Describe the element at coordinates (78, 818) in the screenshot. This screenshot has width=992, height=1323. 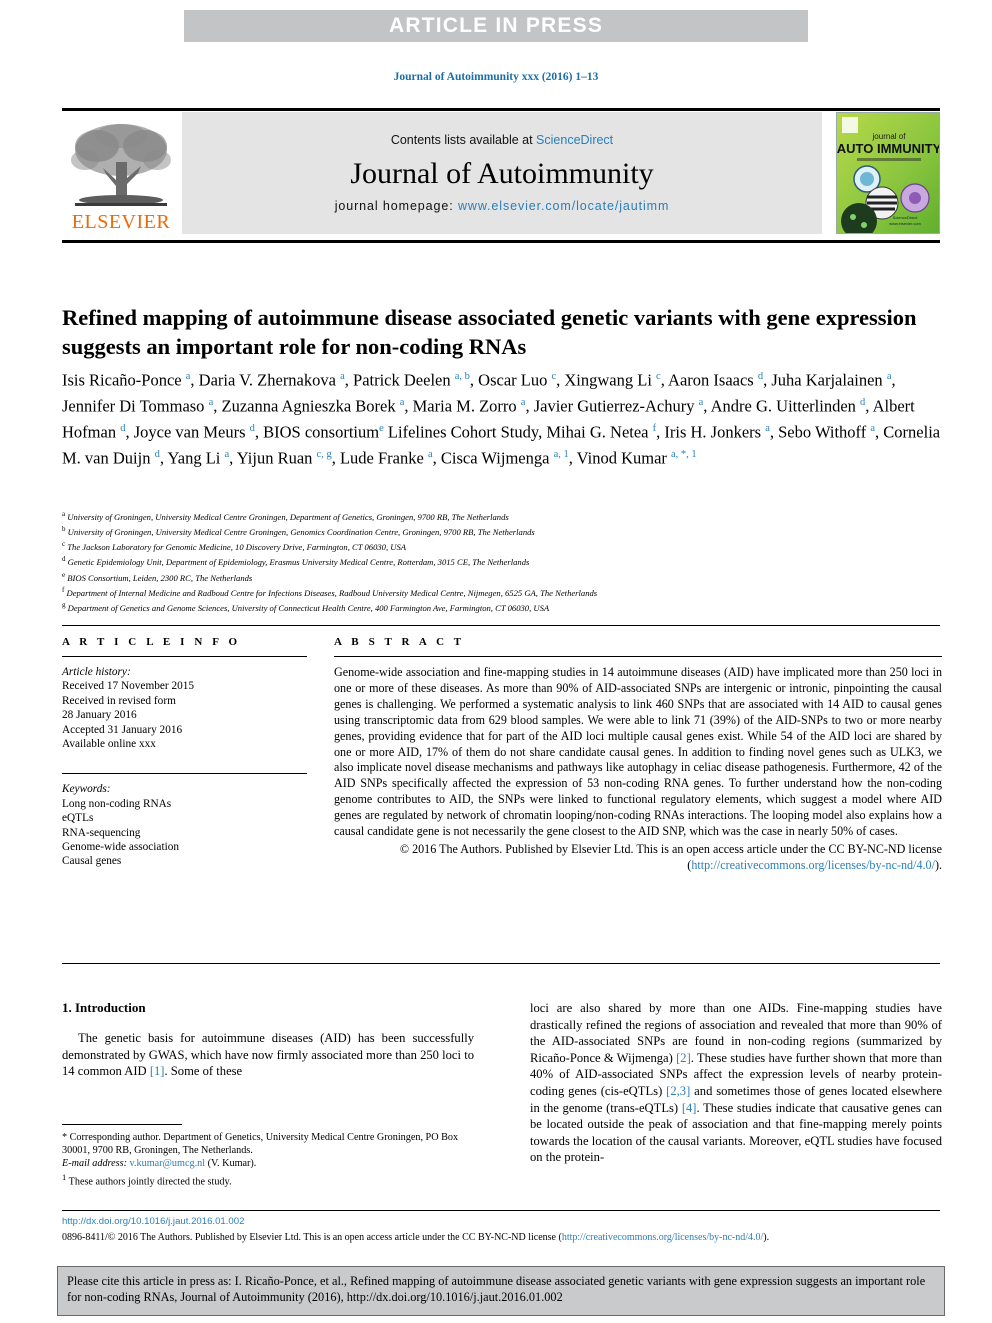
I see `keyword-item: eQTLs` at that location.